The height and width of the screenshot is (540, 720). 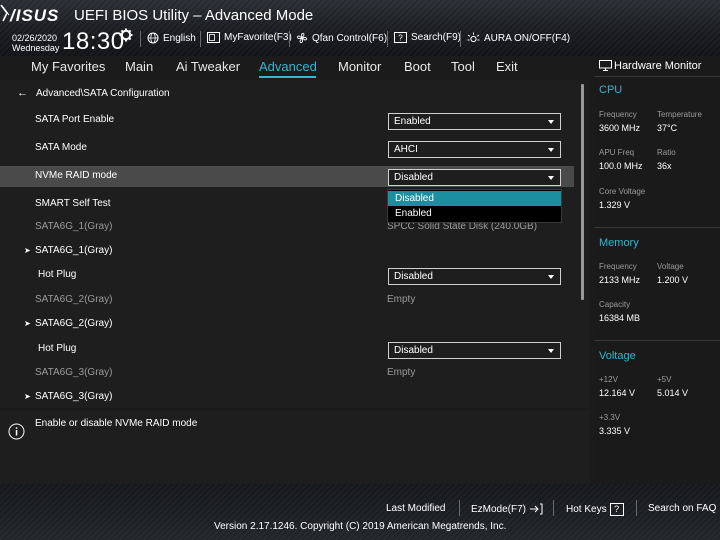 I want to click on hwm-divider, so click(x=657, y=76).